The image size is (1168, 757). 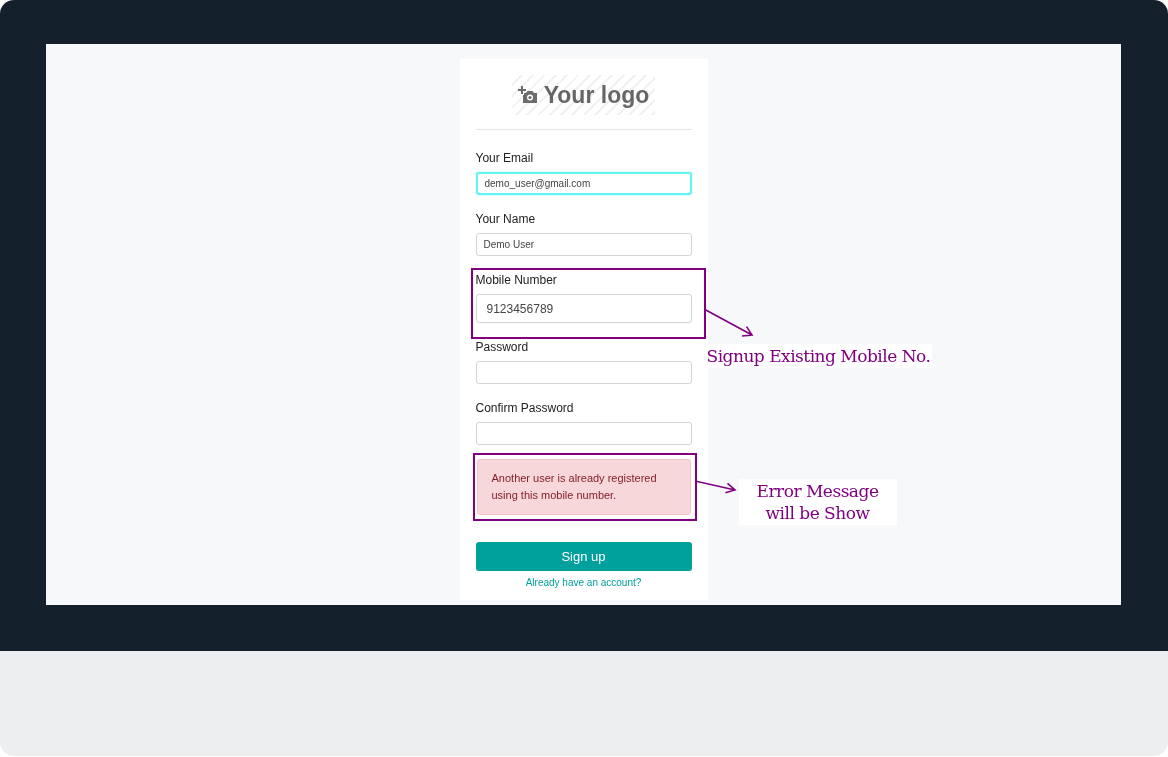 I want to click on field-label: Mobile Number, so click(x=516, y=280).